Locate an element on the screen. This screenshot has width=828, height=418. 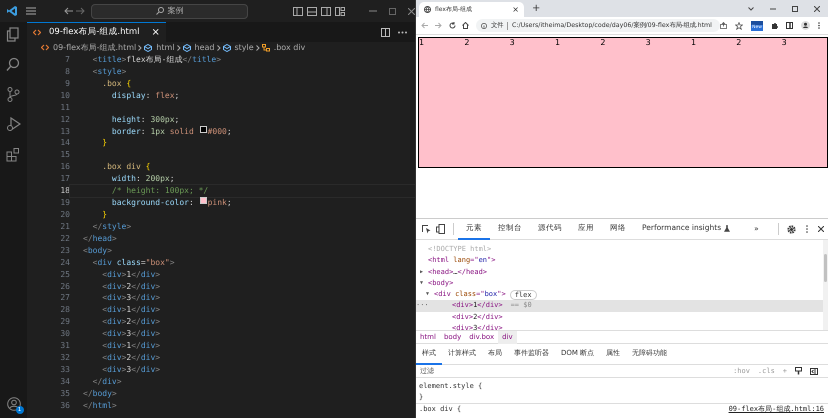
explorer-icon is located at coordinates (13, 34).